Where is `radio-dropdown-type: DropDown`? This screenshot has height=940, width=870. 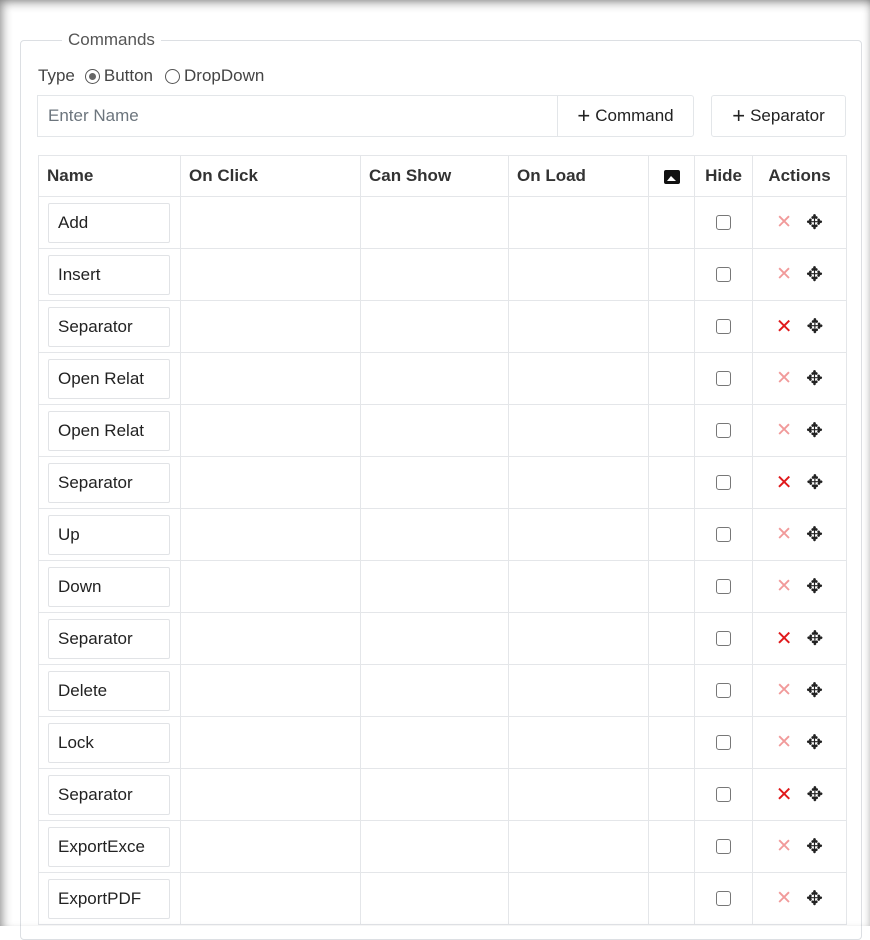
radio-dropdown-type: DropDown is located at coordinates (214, 76).